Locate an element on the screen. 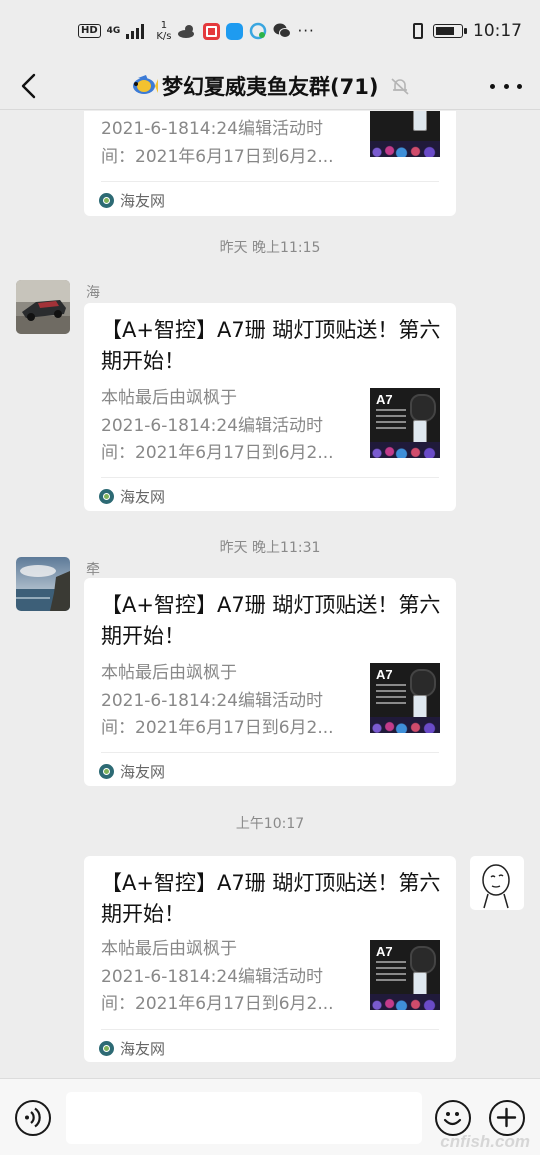 The image size is (540, 1155). chat-title: 梦幻夏威夷鱼友群(71) is located at coordinates (270, 87).